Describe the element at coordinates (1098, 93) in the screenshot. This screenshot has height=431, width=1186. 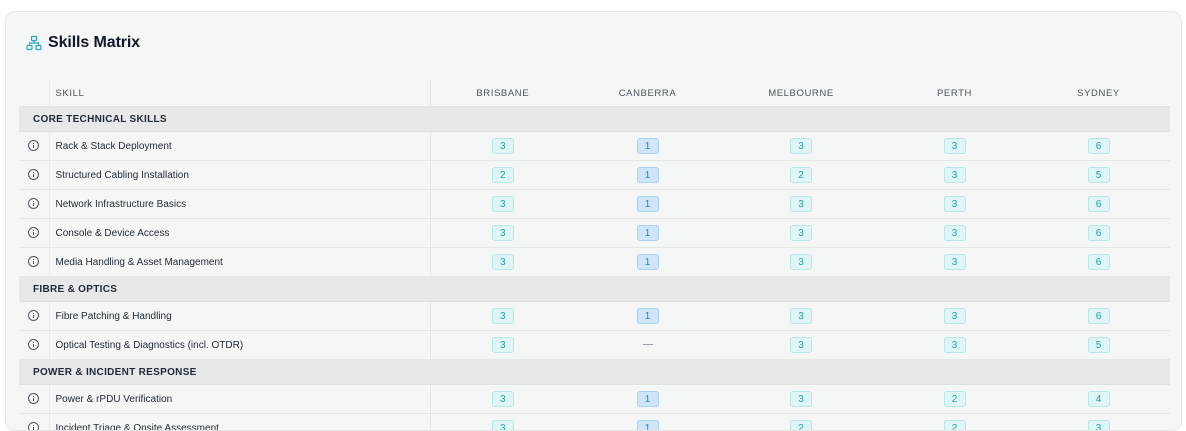
I see `column-header-sydney: SYDNEY` at that location.